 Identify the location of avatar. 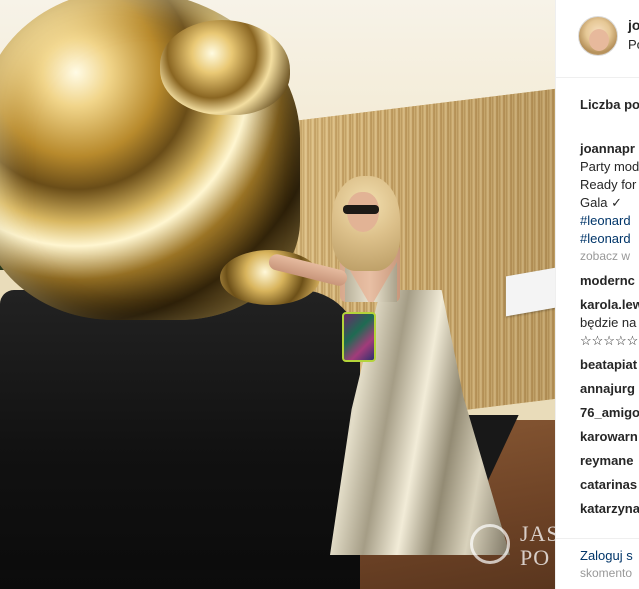
(598, 36).